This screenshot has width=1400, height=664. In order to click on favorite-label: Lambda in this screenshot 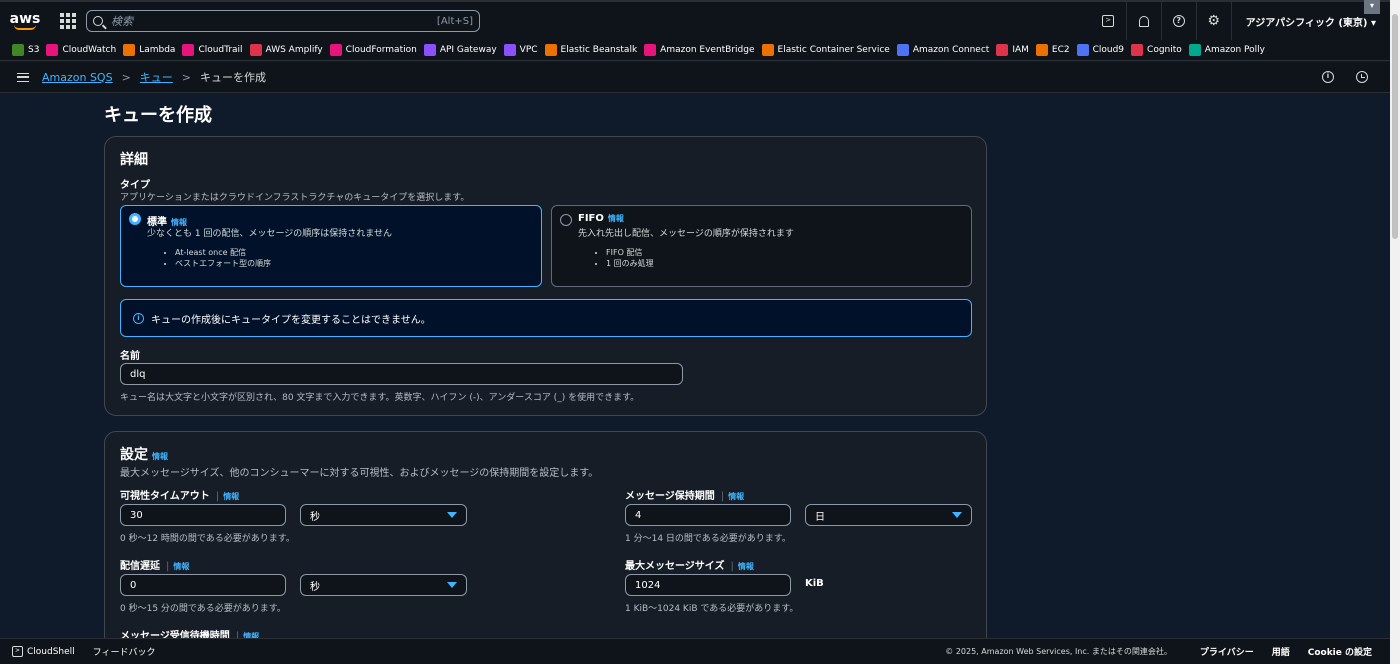, I will do `click(157, 50)`.